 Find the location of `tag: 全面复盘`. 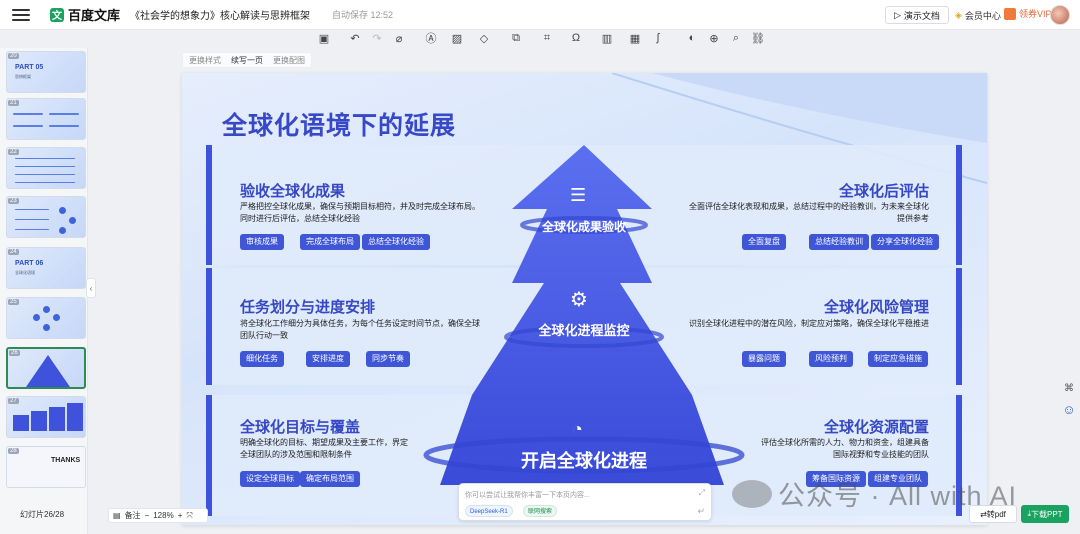

tag: 全面复盘 is located at coordinates (764, 242).